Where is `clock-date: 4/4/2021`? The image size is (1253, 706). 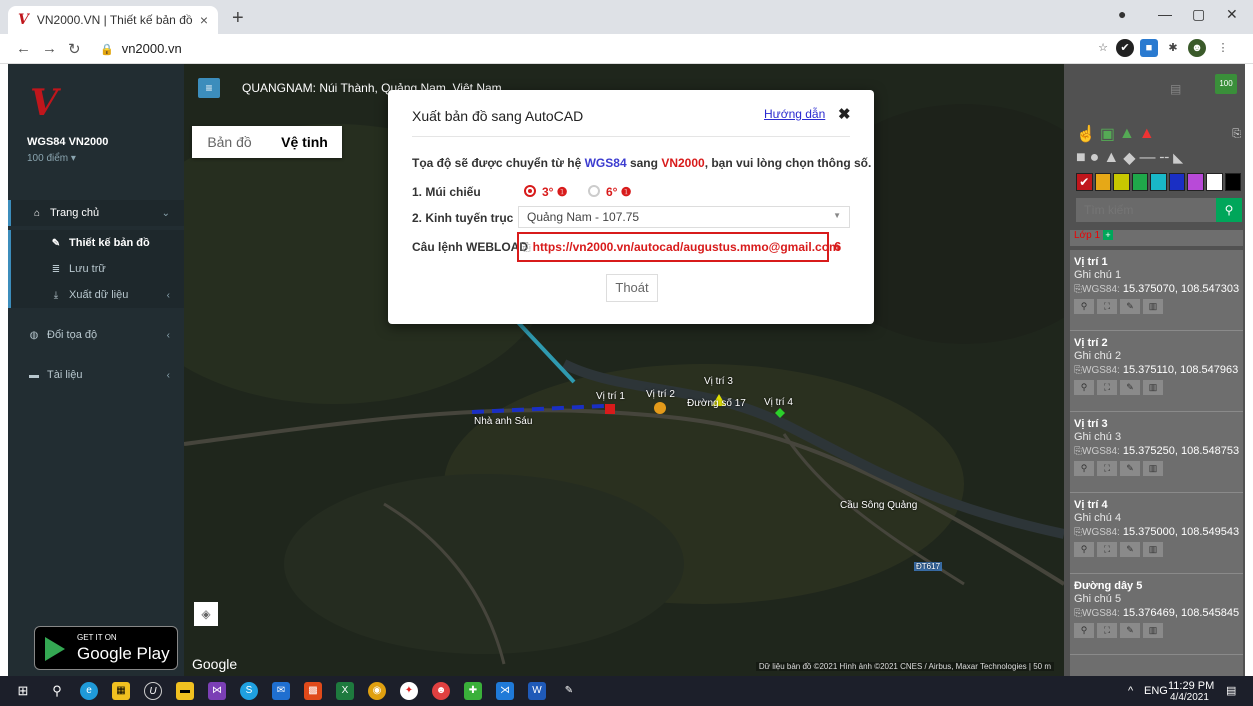
clock-date: 4/4/2021 is located at coordinates (1189, 697).